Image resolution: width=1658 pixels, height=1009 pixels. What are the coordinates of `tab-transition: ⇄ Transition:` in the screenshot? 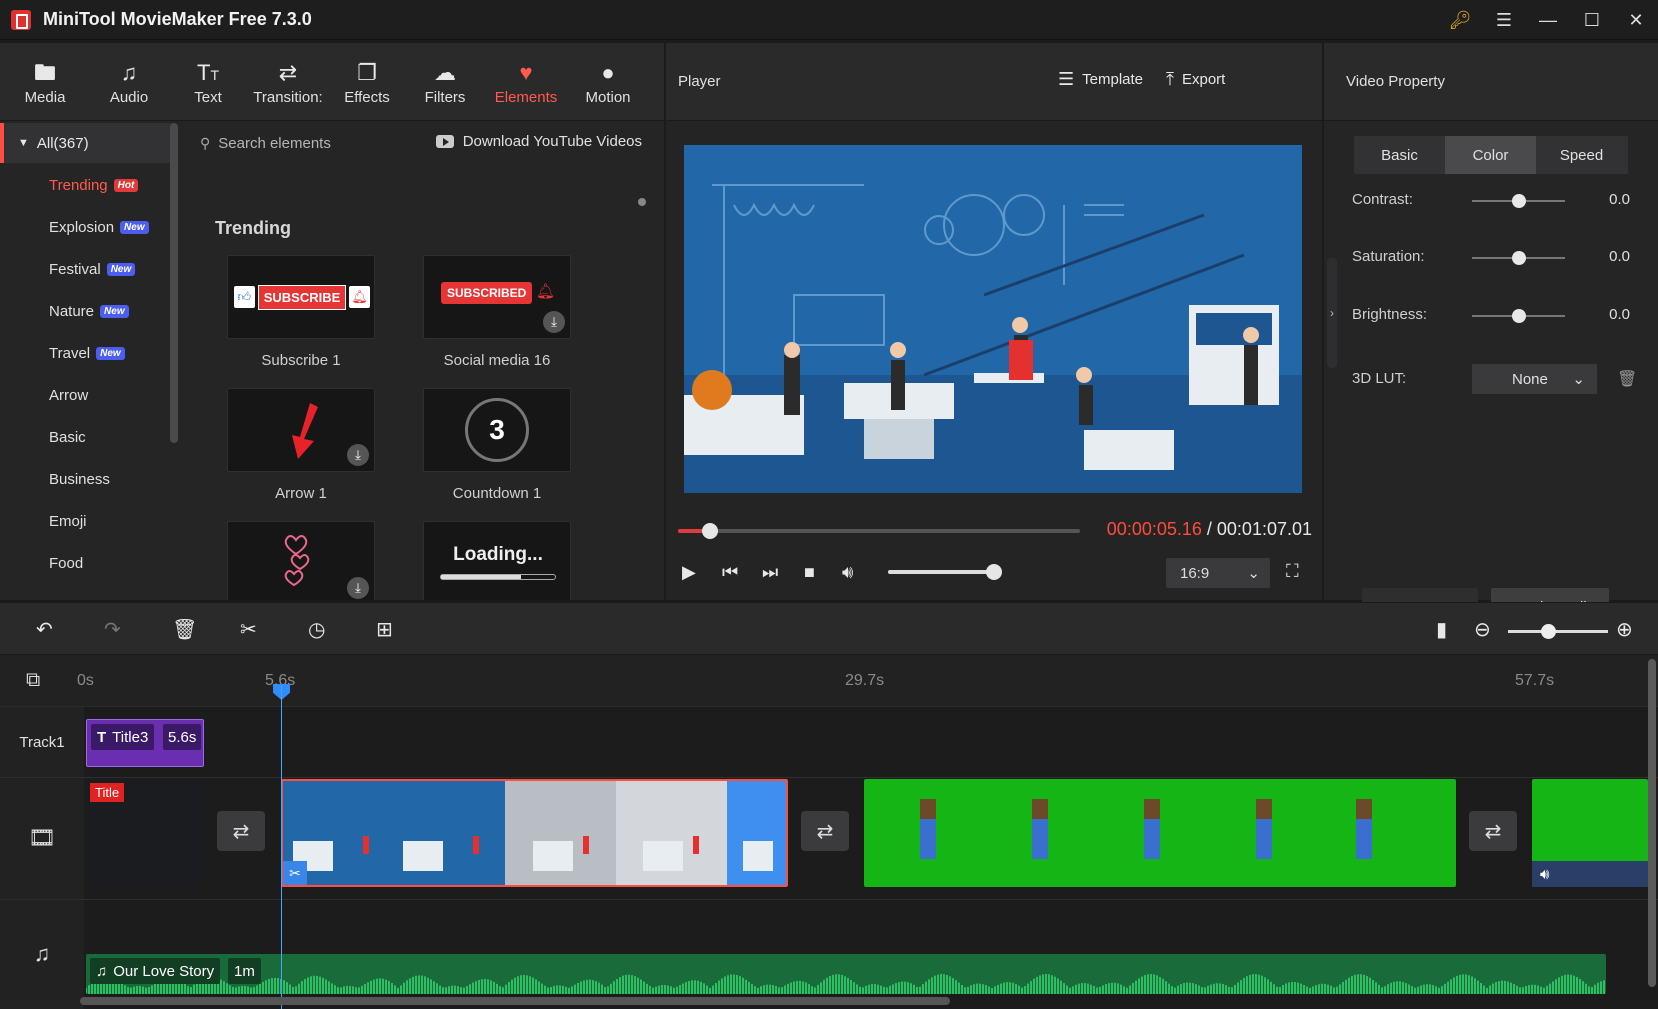 It's located at (288, 82).